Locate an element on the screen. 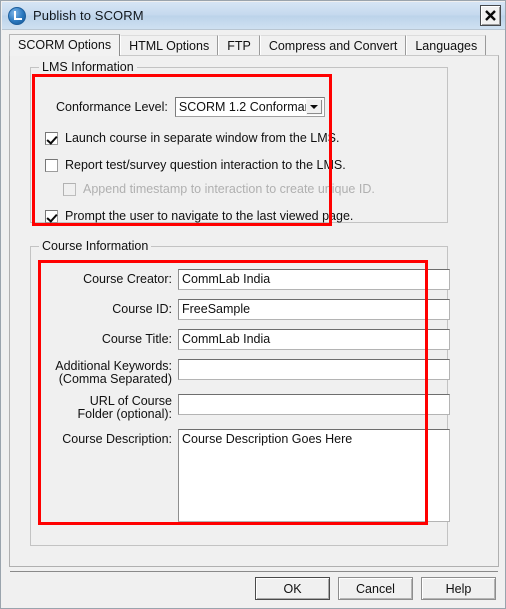 The width and height of the screenshot is (506, 609). conformance-level-select: SCORM 1.2 Conformant is located at coordinates (249, 107).